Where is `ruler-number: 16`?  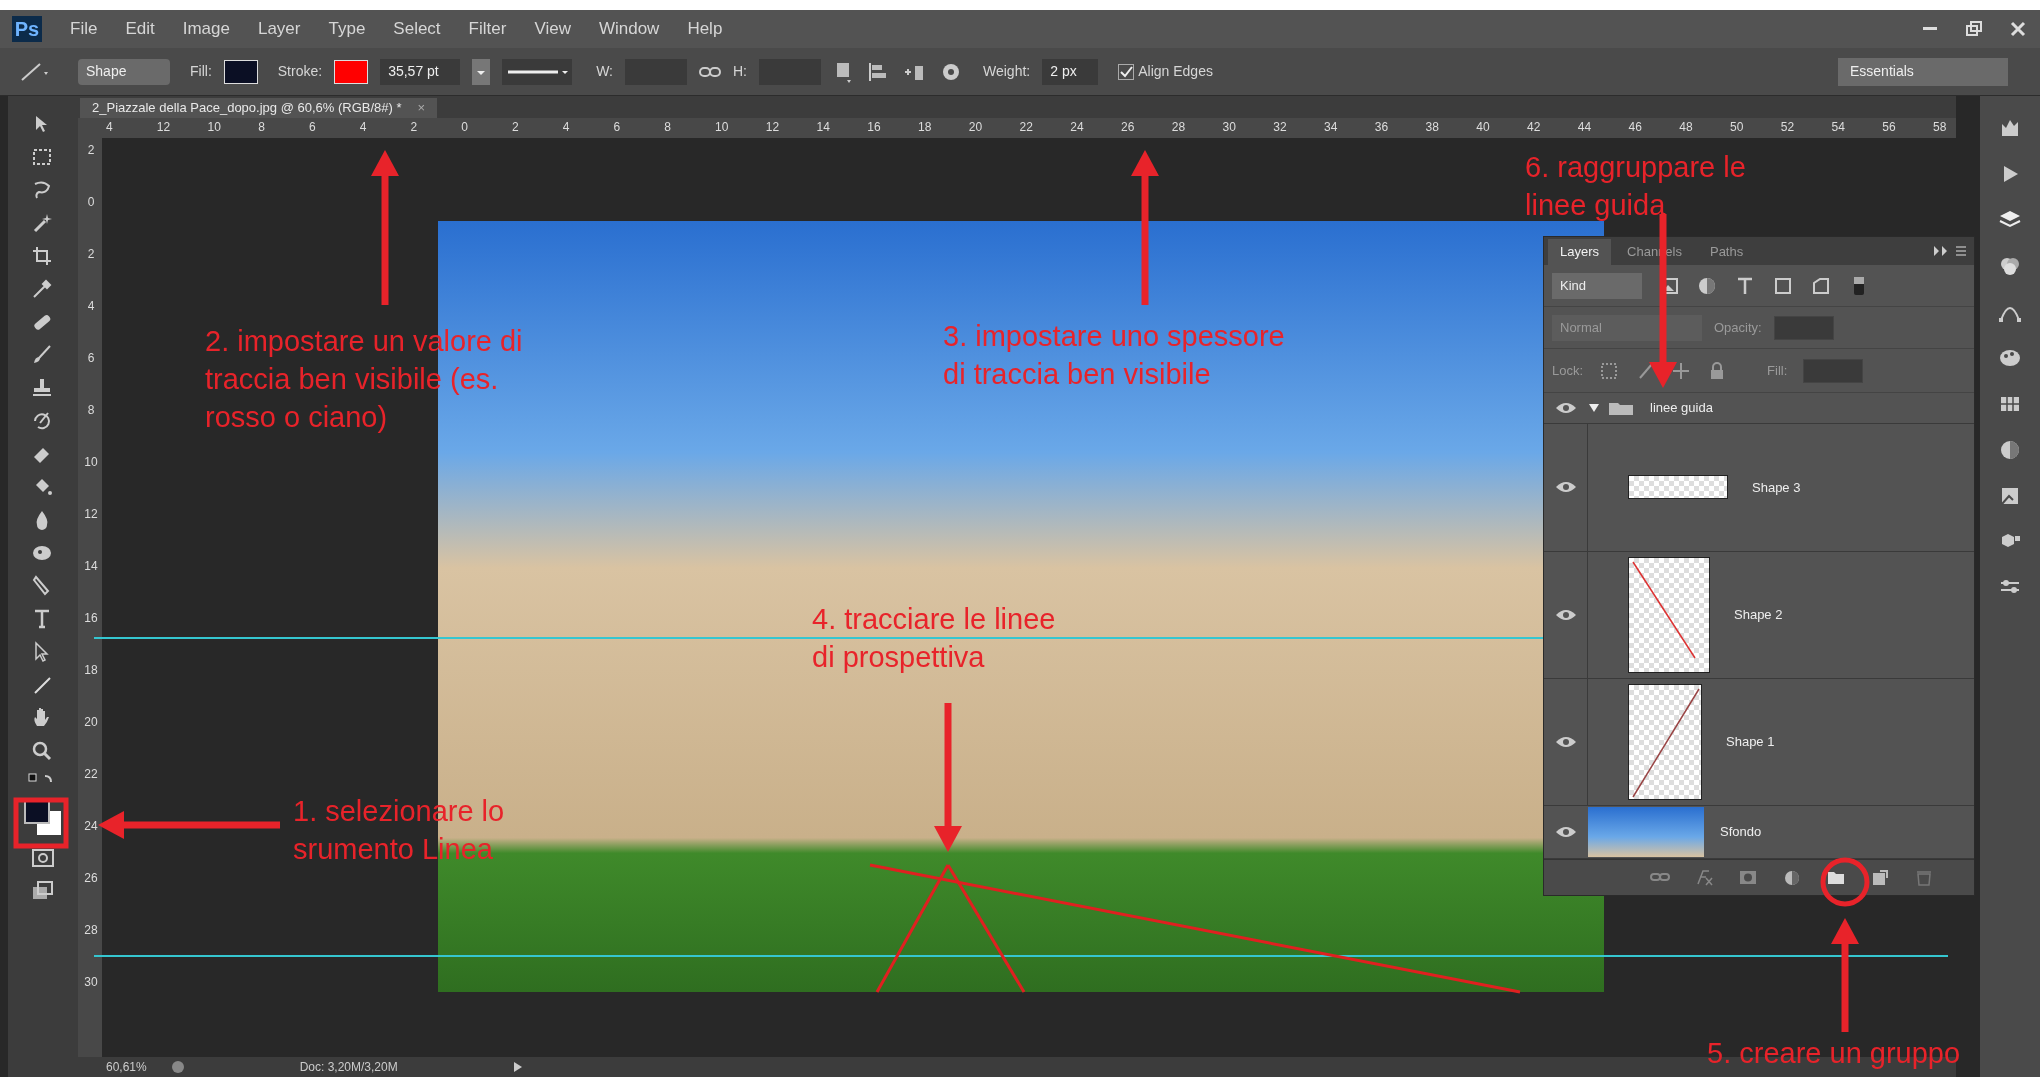 ruler-number: 16 is located at coordinates (874, 127).